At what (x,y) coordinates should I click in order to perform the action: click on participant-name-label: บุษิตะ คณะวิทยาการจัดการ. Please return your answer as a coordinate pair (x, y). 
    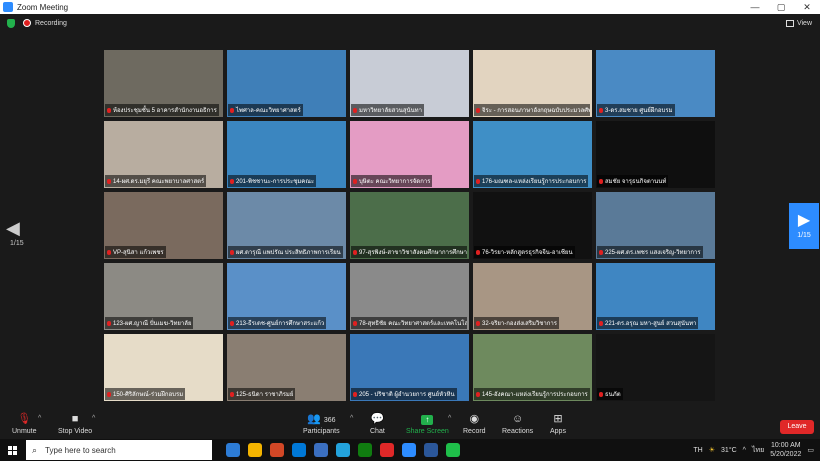
    Looking at the image, I should click on (392, 181).